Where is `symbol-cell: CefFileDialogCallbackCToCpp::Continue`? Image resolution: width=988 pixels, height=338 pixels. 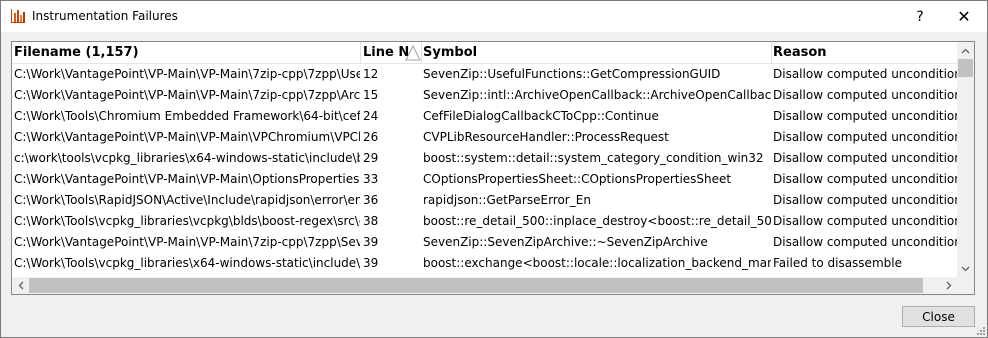 symbol-cell: CefFileDialogCallbackCToCpp::Continue is located at coordinates (541, 116).